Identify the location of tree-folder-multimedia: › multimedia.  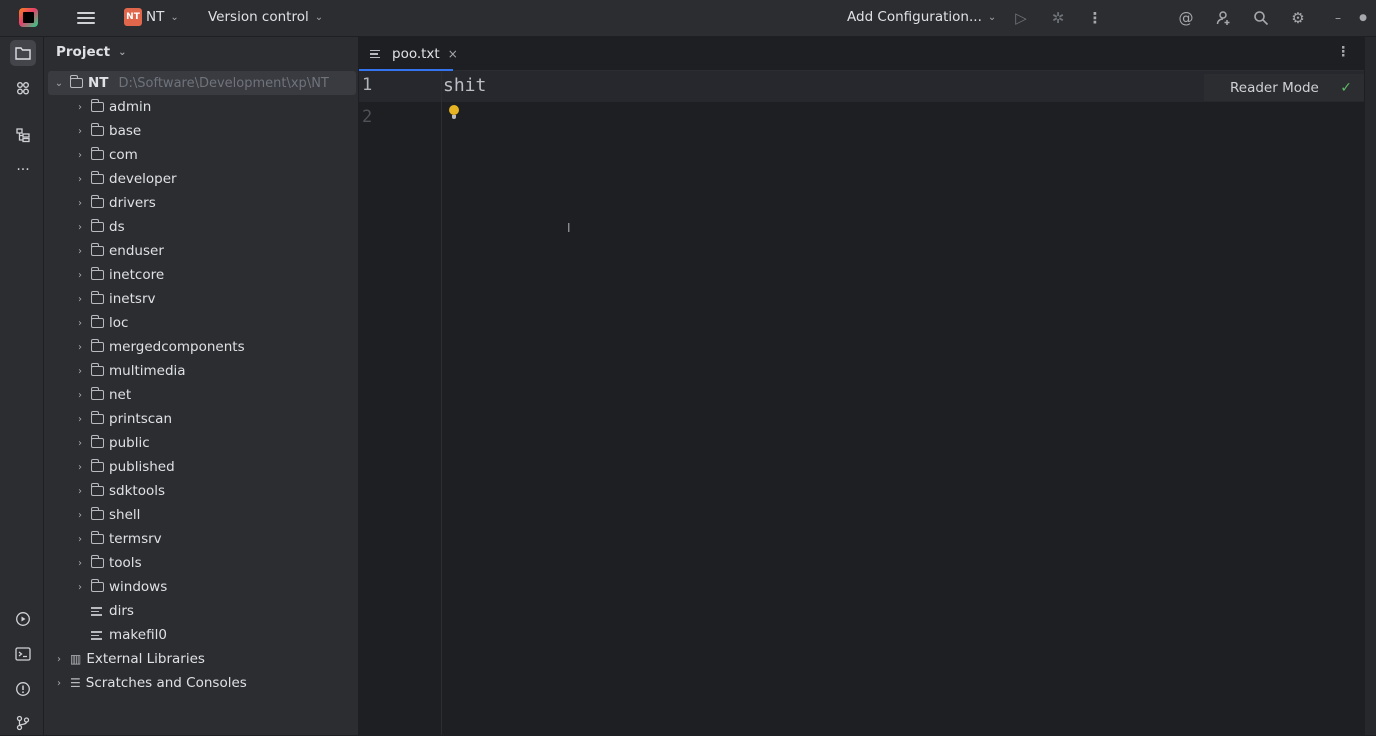
(202, 371).